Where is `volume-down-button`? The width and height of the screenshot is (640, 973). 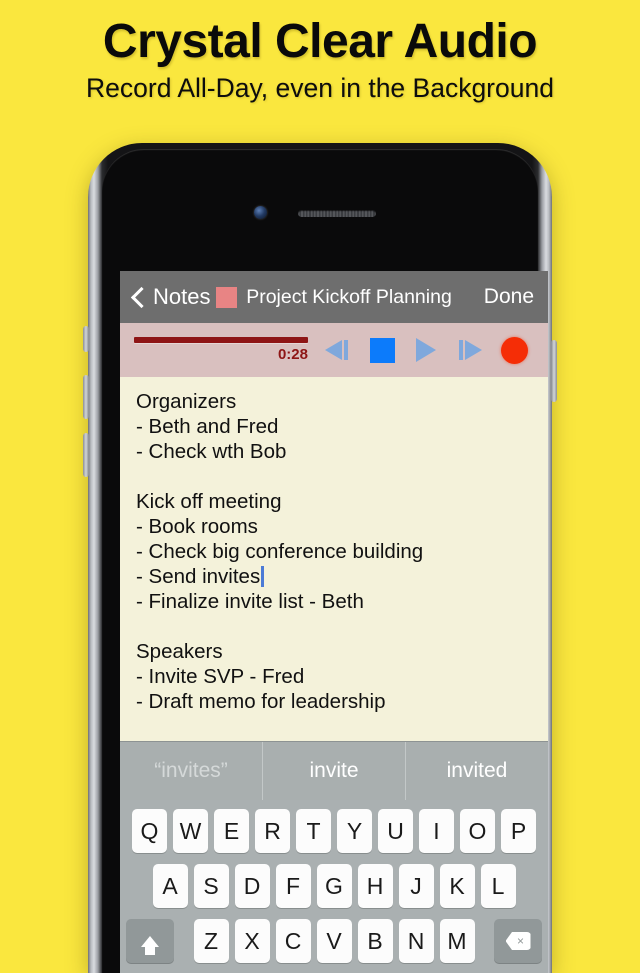 volume-down-button is located at coordinates (86, 455).